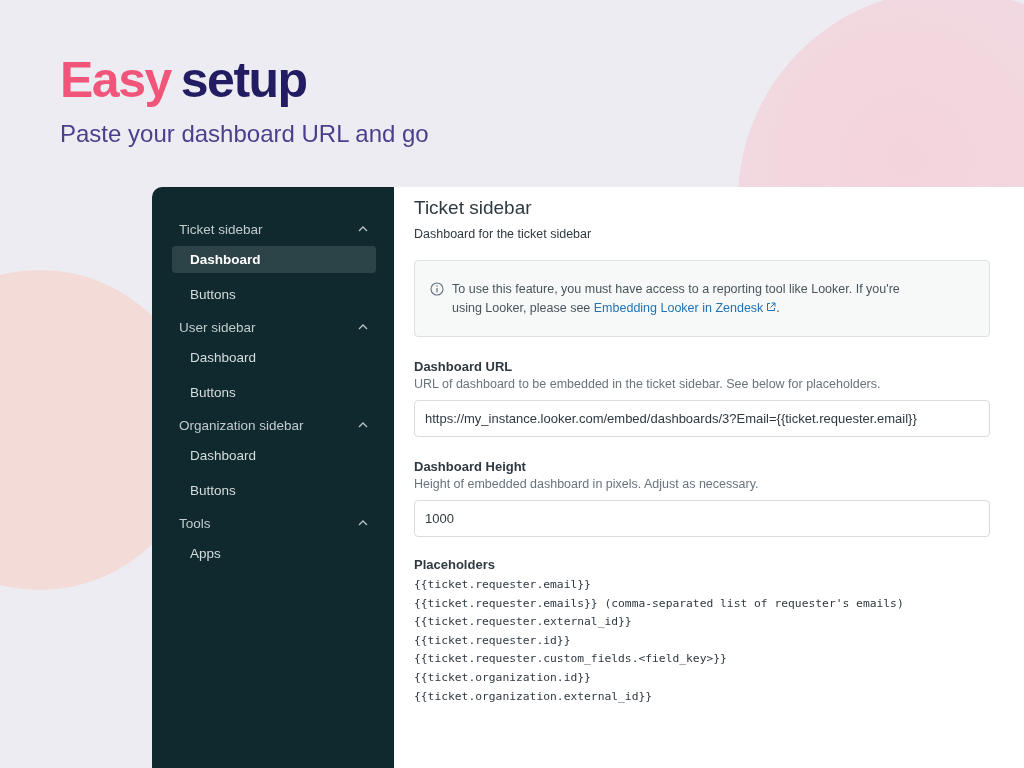 This screenshot has width=1024, height=768. I want to click on placeholder-line: {{ticket.requester.email}}, so click(503, 585).